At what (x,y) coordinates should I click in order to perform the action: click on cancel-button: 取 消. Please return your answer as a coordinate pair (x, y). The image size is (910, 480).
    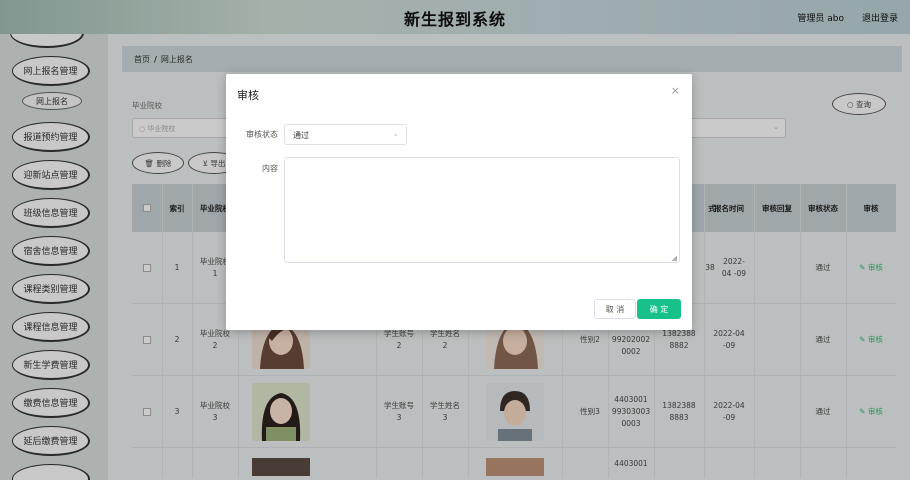
    Looking at the image, I should click on (615, 309).